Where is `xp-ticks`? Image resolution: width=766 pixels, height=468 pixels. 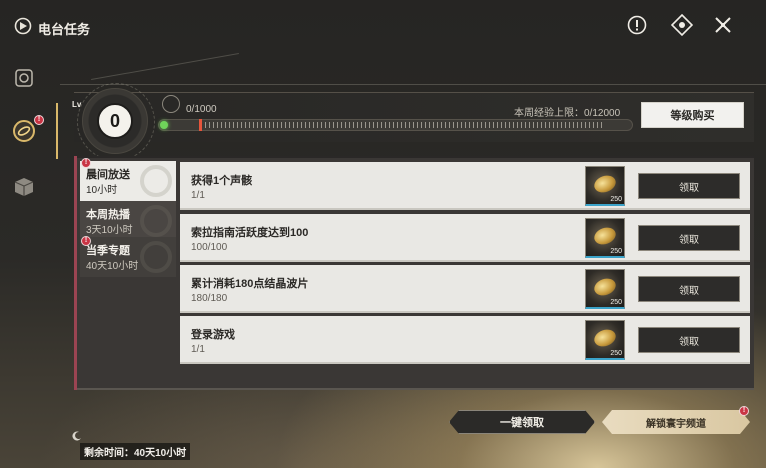 xp-ticks is located at coordinates (405, 125).